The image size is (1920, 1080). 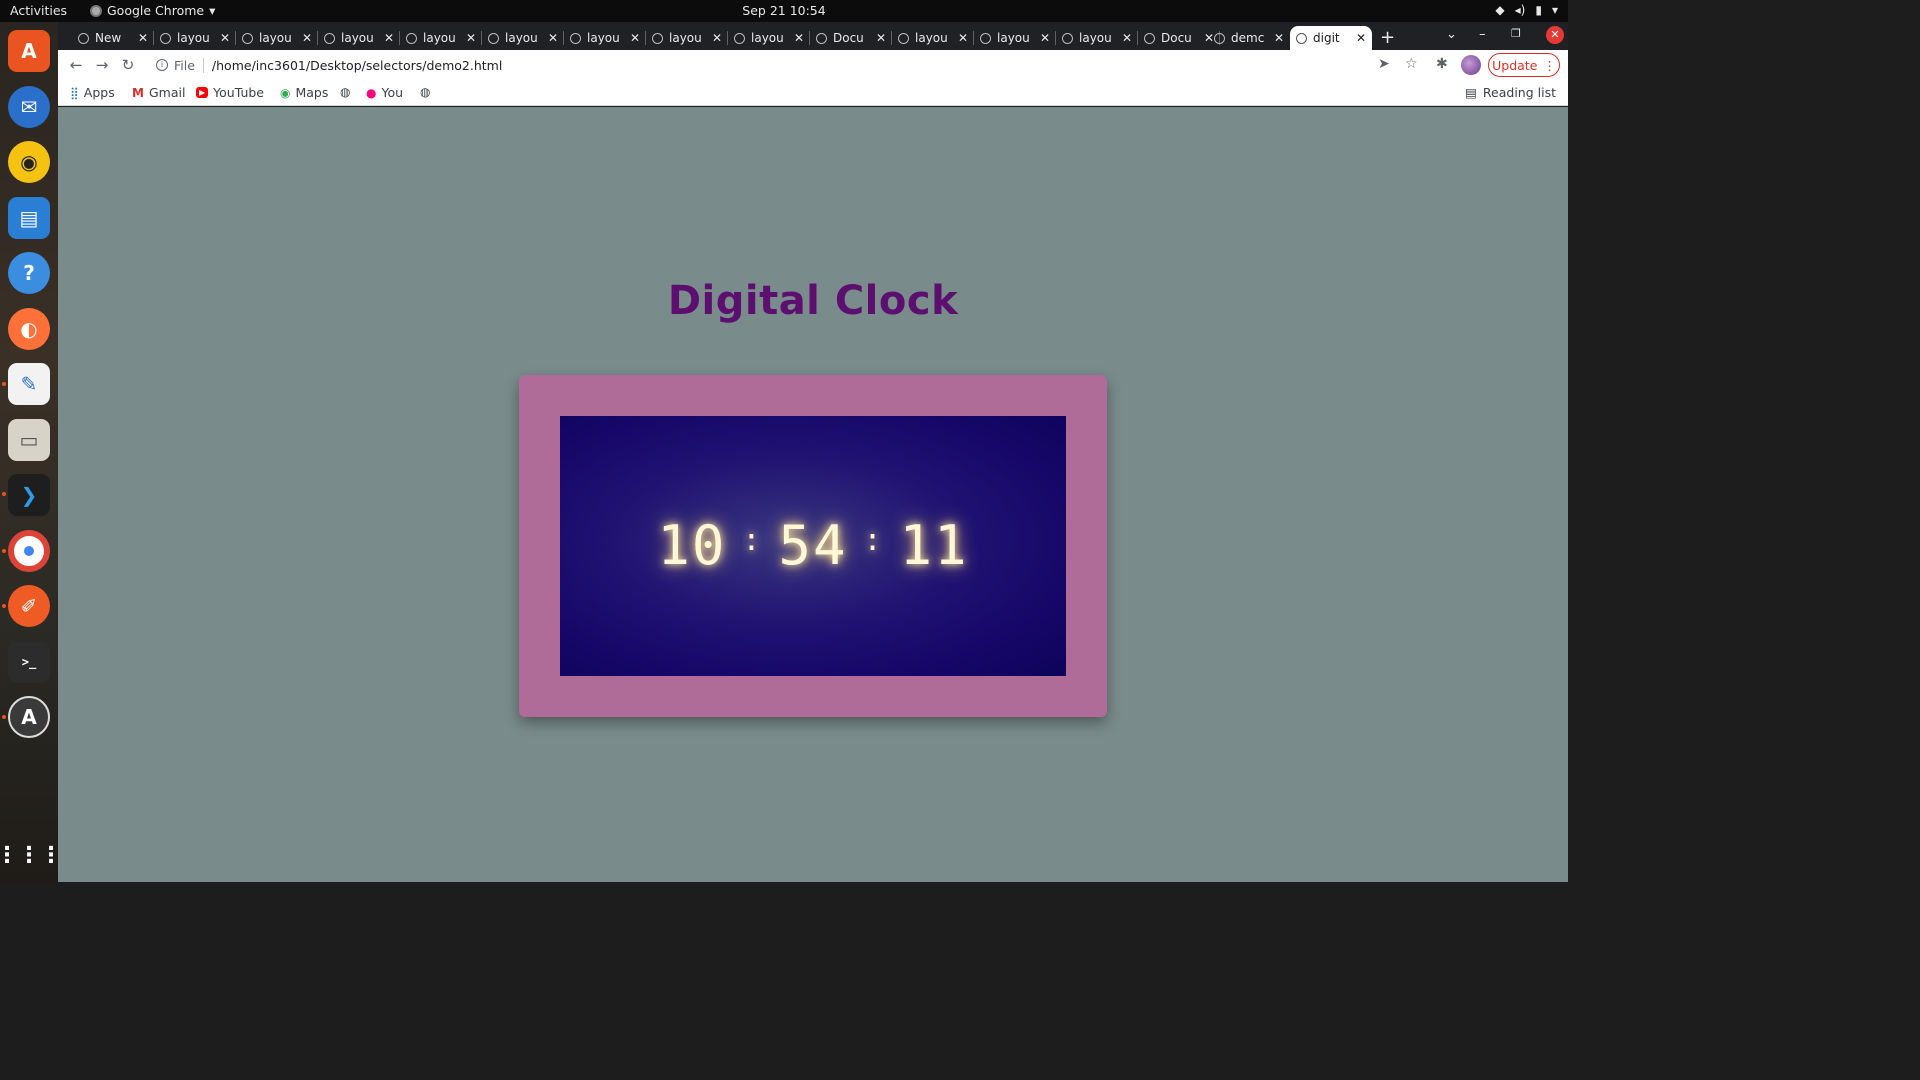 What do you see at coordinates (1516, 33) in the screenshot?
I see `restore-icon: ❐` at bounding box center [1516, 33].